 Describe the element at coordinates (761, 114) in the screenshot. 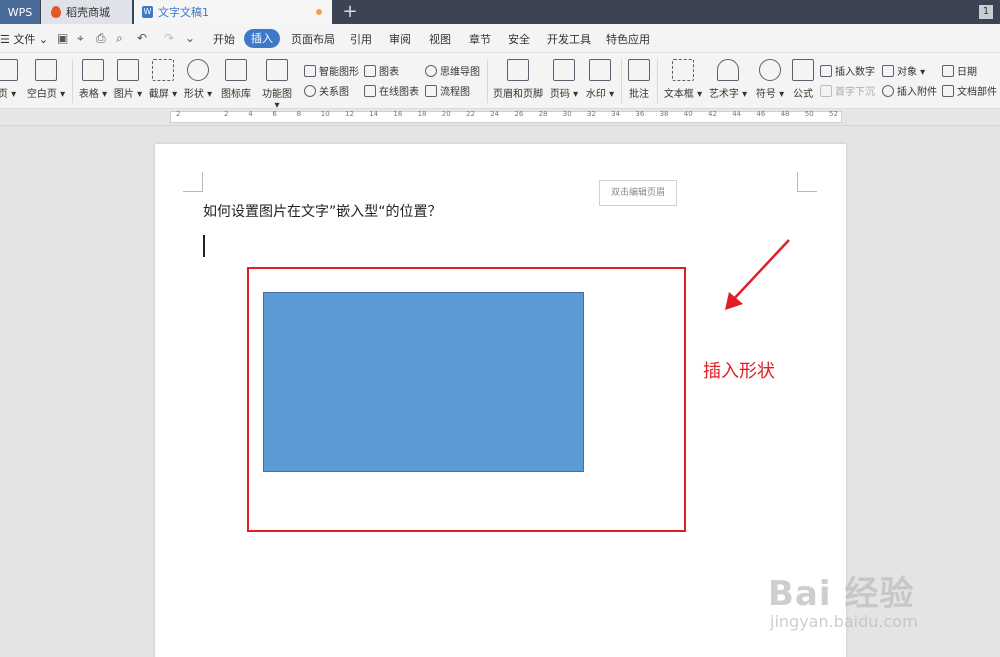

I see `ruler-number: 46` at that location.